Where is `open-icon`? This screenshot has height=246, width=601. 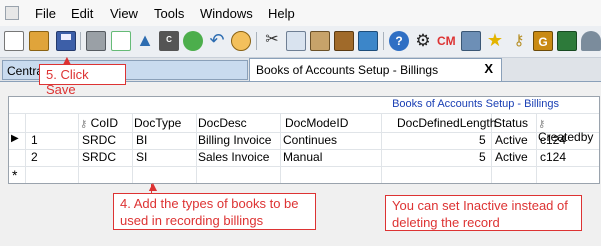 open-icon is located at coordinates (39, 41).